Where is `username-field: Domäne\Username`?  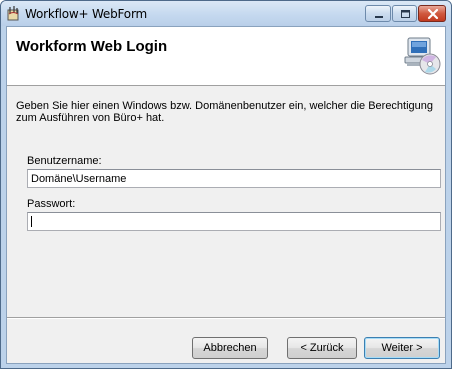
username-field: Domäne\Username is located at coordinates (234, 178).